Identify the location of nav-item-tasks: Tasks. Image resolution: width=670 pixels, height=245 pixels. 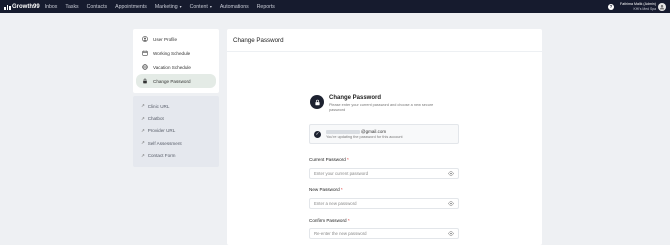
(71, 7).